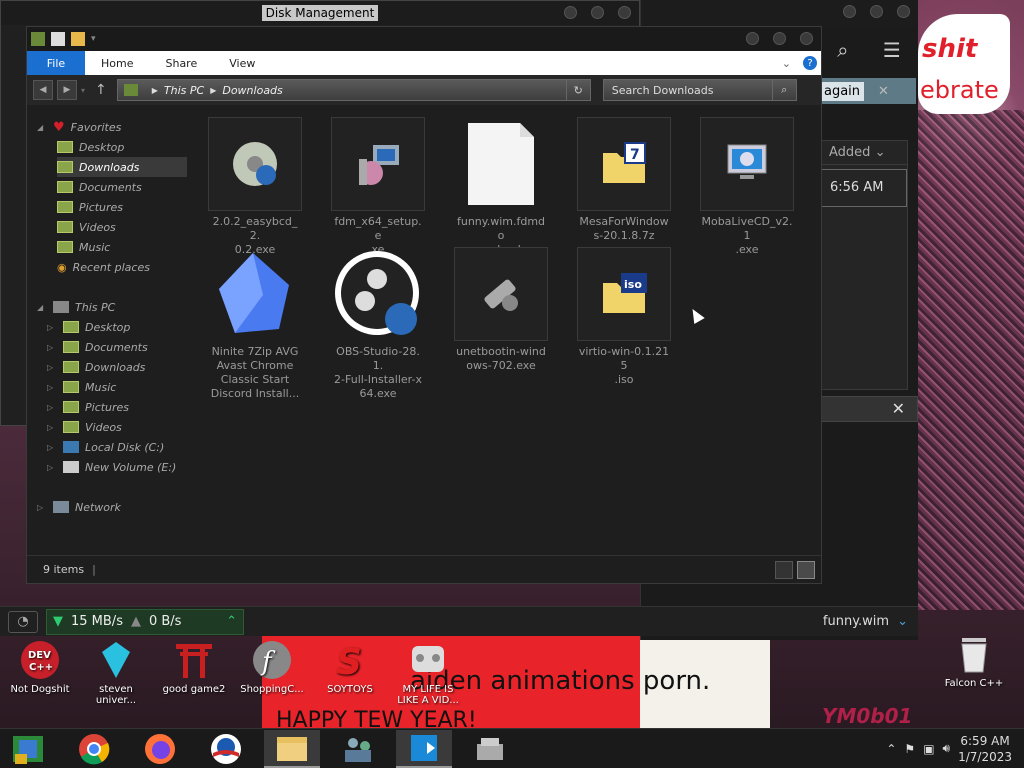 This screenshot has width=1024, height=768. I want to click on nav-fav-music: Music, so click(122, 247).